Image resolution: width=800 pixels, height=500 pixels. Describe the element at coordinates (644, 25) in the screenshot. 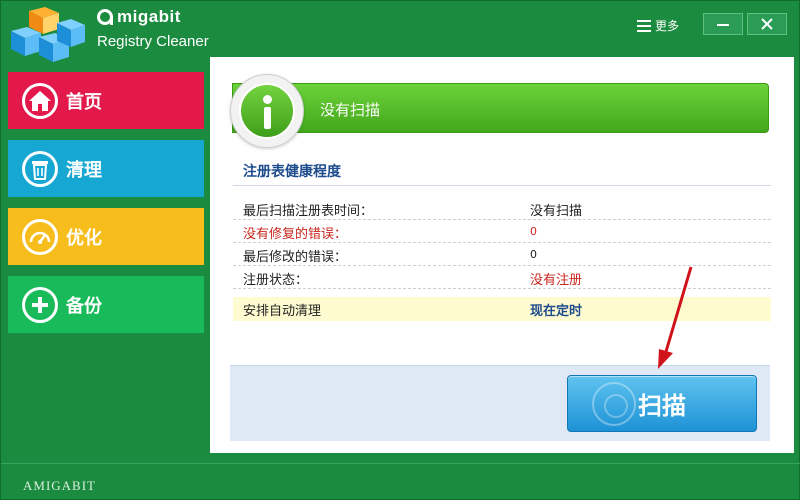

I see `menu-icon` at that location.